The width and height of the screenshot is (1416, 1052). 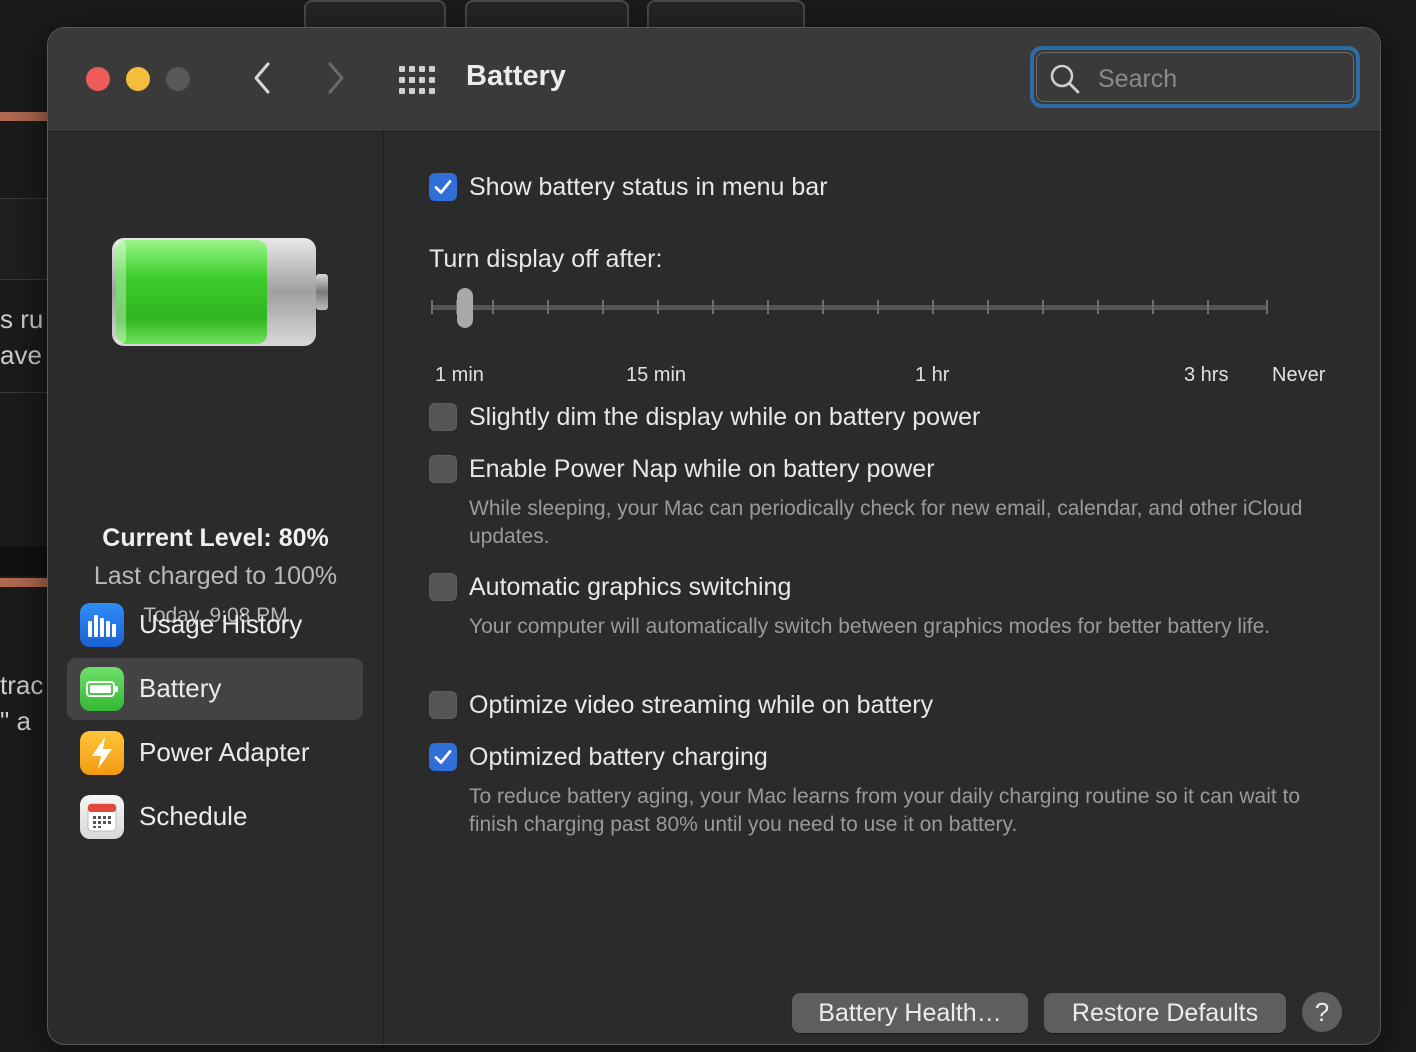 What do you see at coordinates (648, 187) in the screenshot?
I see `show-battery-status-label: Show battery status in menu bar` at bounding box center [648, 187].